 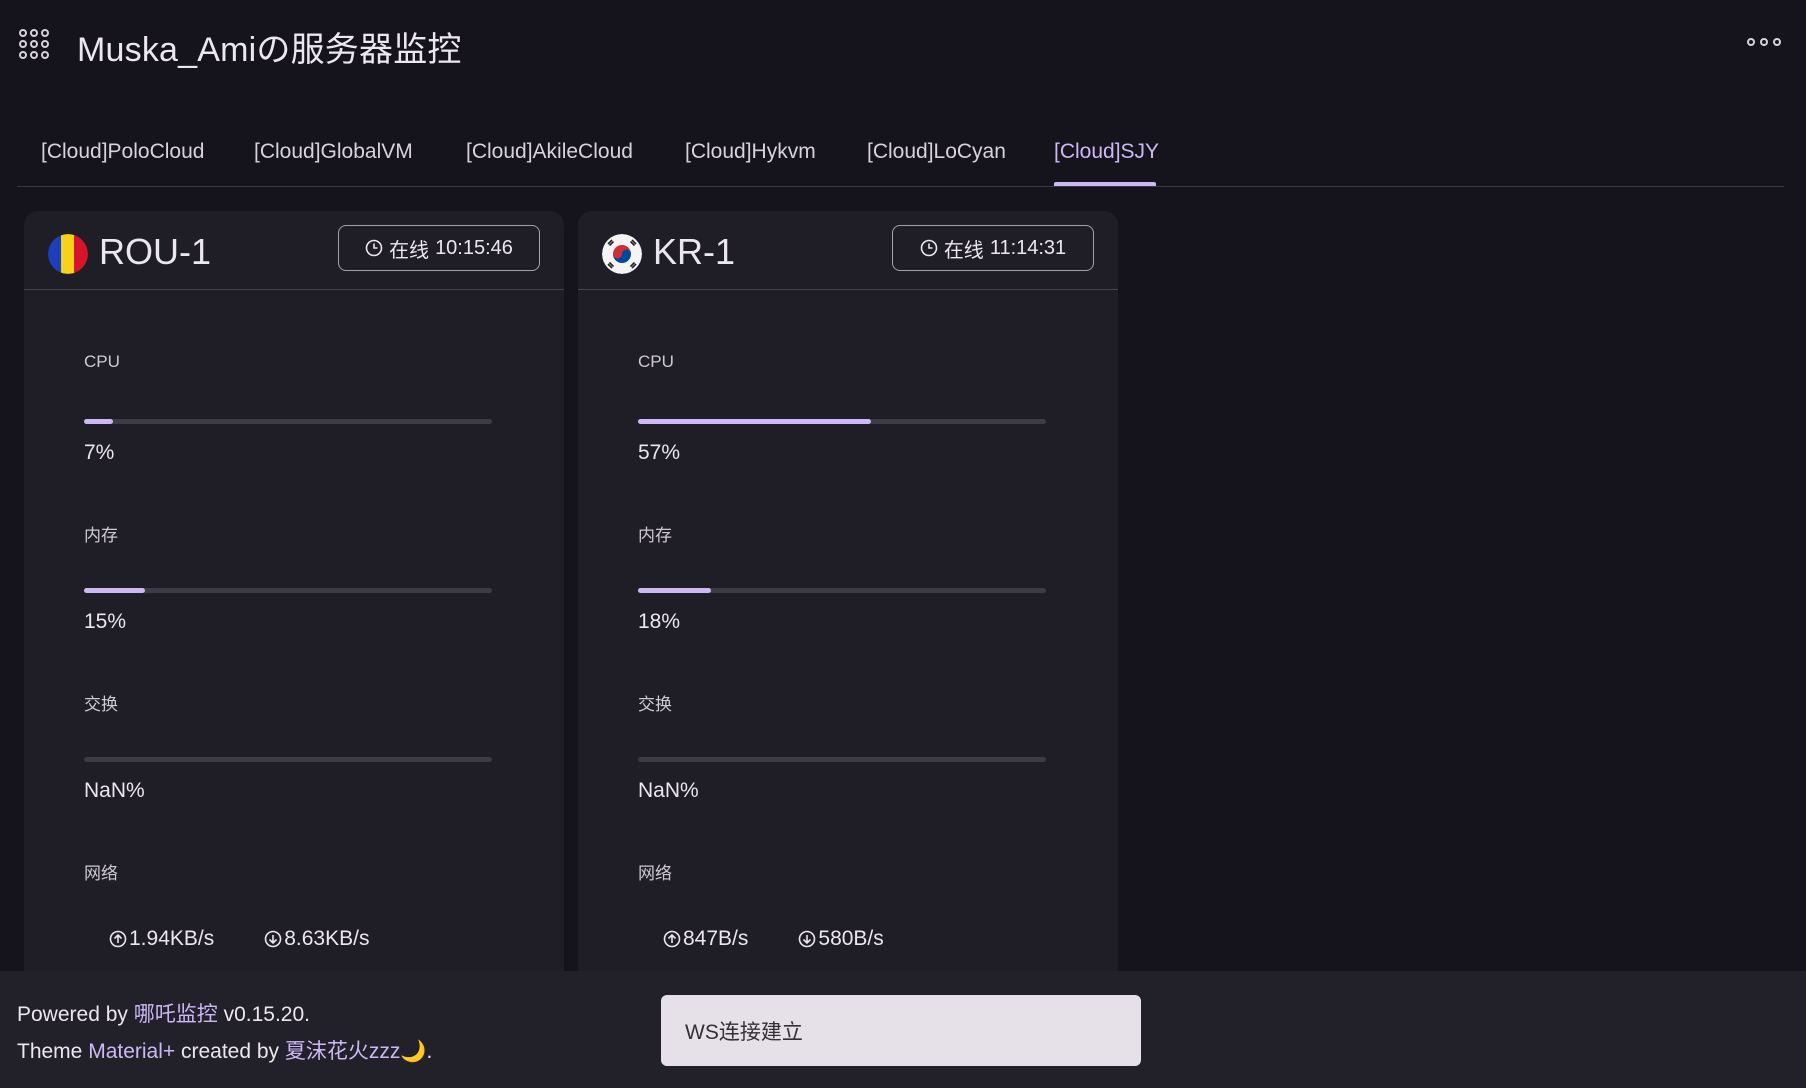 What do you see at coordinates (343, 1051) in the screenshot?
I see `author-link: 夏沫花火zzz` at bounding box center [343, 1051].